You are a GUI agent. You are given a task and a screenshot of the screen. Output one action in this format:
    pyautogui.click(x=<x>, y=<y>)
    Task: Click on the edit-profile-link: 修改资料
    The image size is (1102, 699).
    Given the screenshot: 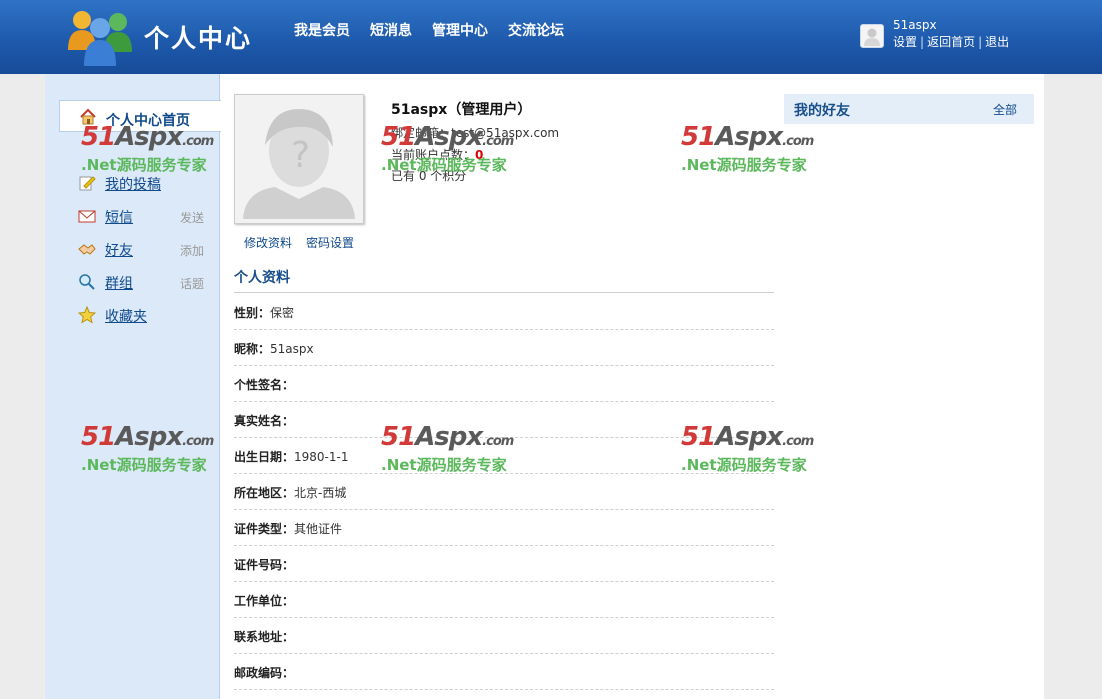 What is the action you would take?
    pyautogui.click(x=268, y=242)
    